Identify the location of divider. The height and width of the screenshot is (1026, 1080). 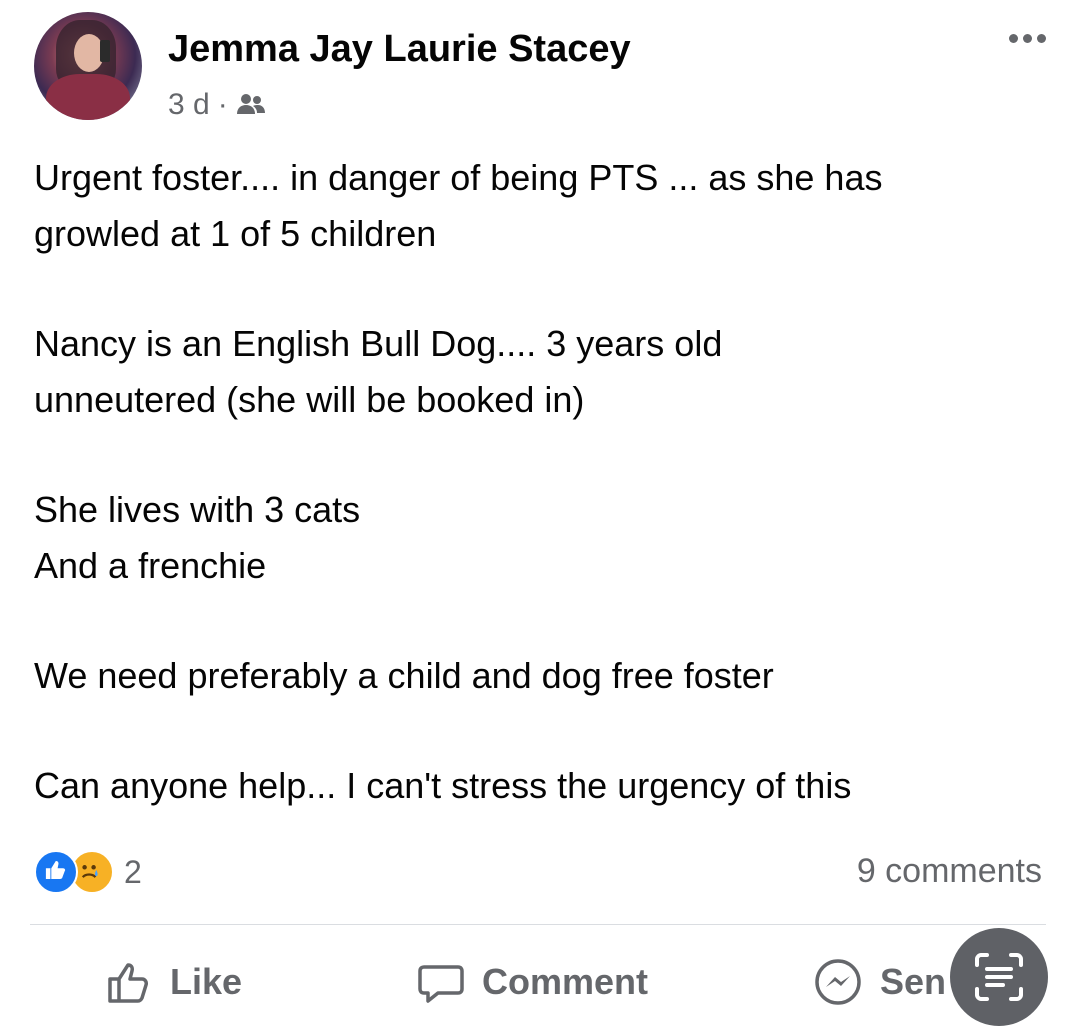
(538, 924).